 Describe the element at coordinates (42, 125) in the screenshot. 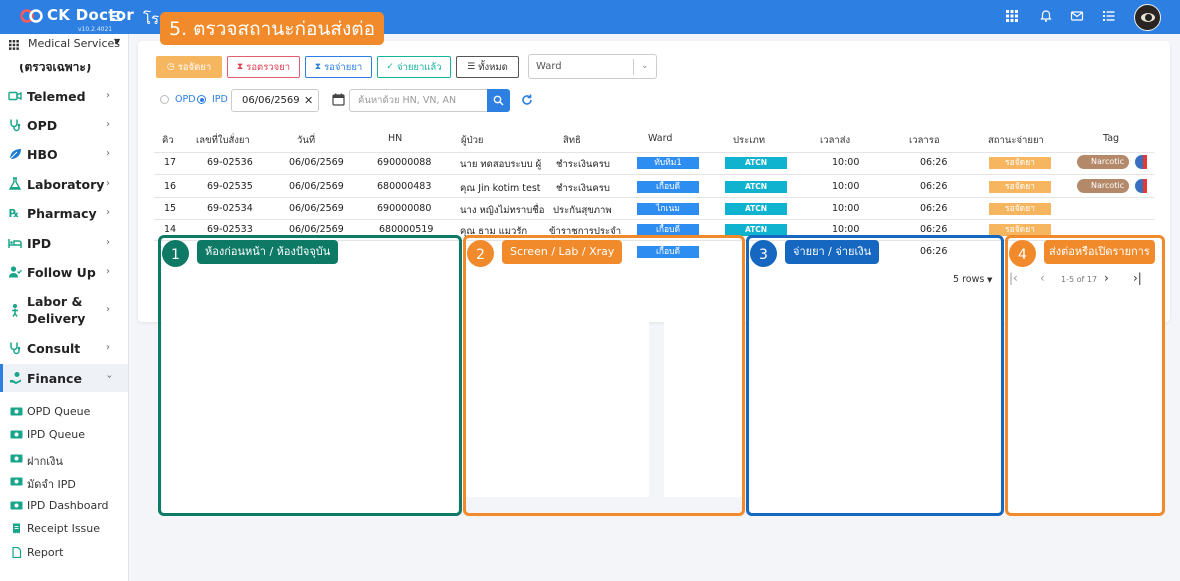

I see `sidebar-item-label: OPD` at that location.